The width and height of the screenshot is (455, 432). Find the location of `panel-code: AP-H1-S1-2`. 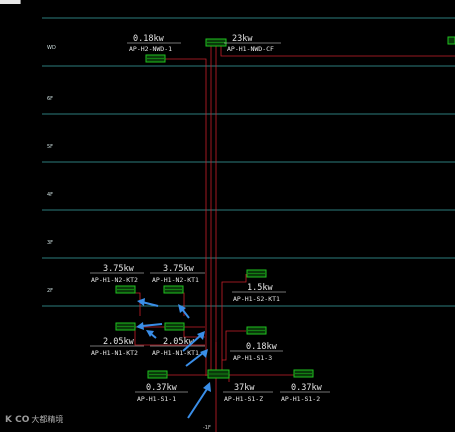

panel-code: AP-H1-S1-2 is located at coordinates (300, 399).